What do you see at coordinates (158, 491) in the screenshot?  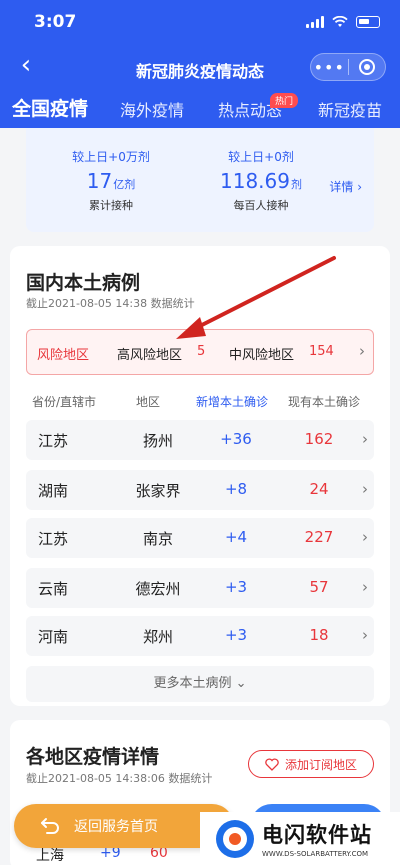 I see `row-city: 张家界` at bounding box center [158, 491].